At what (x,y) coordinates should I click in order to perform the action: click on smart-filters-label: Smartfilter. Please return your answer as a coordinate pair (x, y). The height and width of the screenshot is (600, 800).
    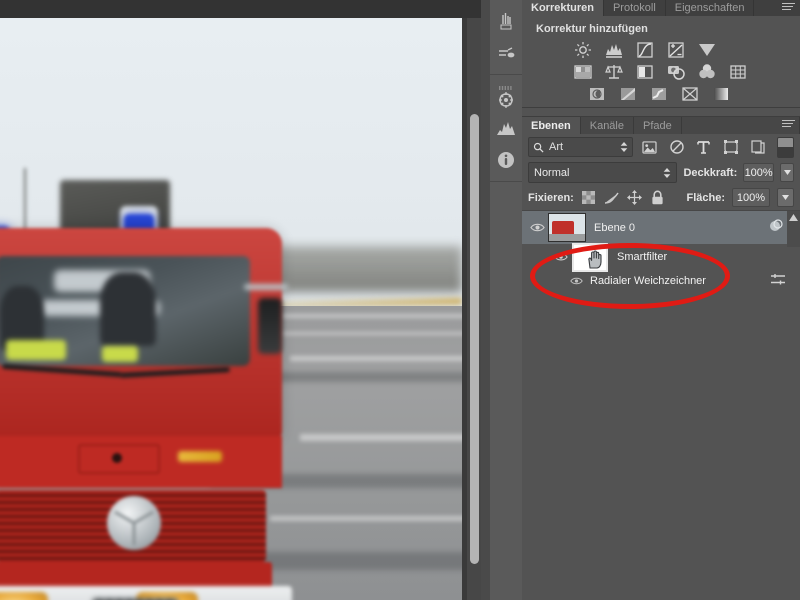
    Looking at the image, I should click on (642, 257).